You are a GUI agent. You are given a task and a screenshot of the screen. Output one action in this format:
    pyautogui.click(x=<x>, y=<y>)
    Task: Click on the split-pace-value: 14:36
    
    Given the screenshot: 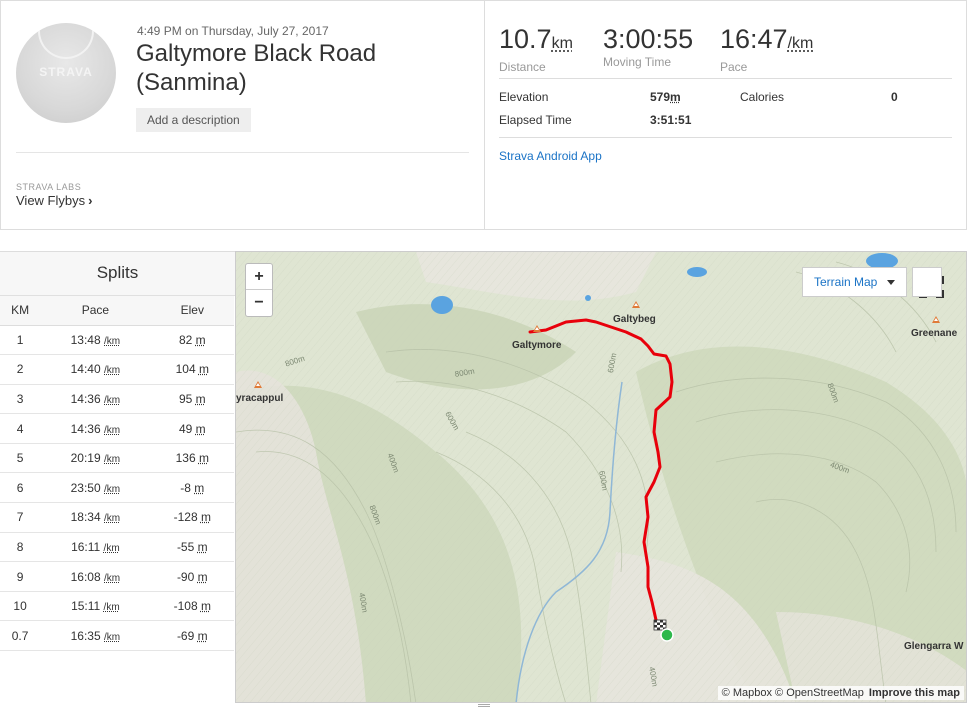 What is the action you would take?
    pyautogui.click(x=85, y=428)
    